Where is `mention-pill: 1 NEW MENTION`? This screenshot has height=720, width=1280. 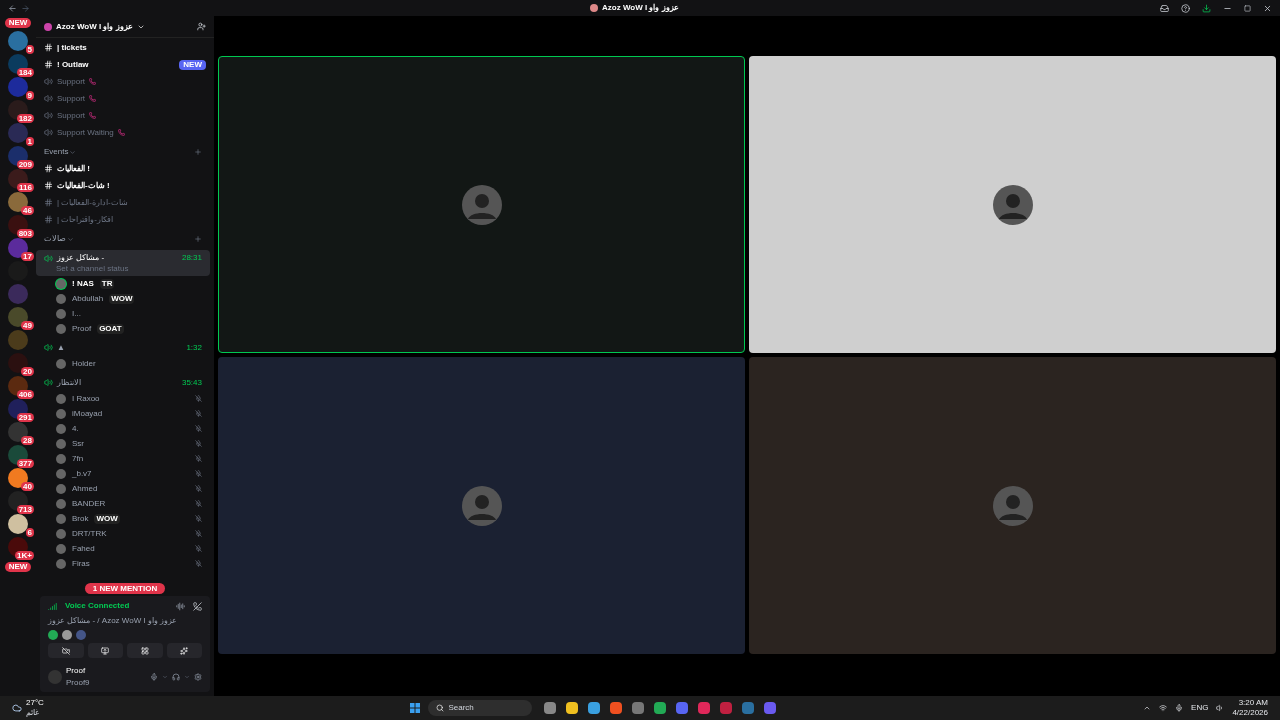 mention-pill: 1 NEW MENTION is located at coordinates (125, 588).